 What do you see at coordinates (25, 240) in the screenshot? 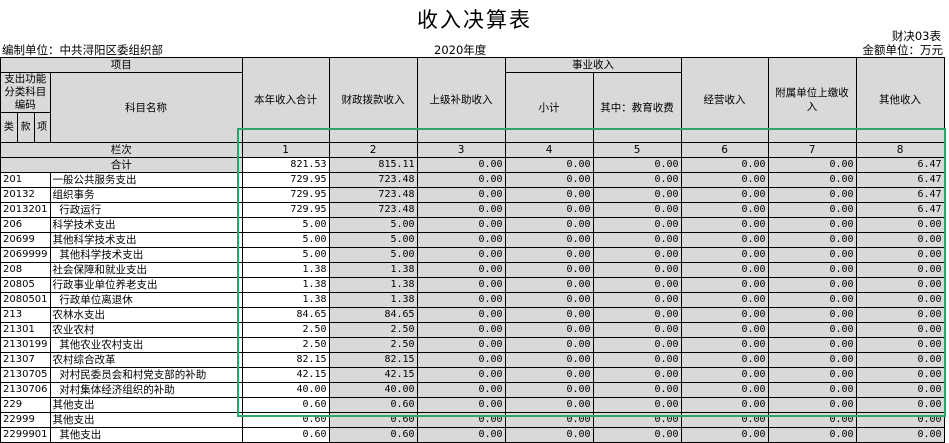
I see `subject-code: 20699` at bounding box center [25, 240].